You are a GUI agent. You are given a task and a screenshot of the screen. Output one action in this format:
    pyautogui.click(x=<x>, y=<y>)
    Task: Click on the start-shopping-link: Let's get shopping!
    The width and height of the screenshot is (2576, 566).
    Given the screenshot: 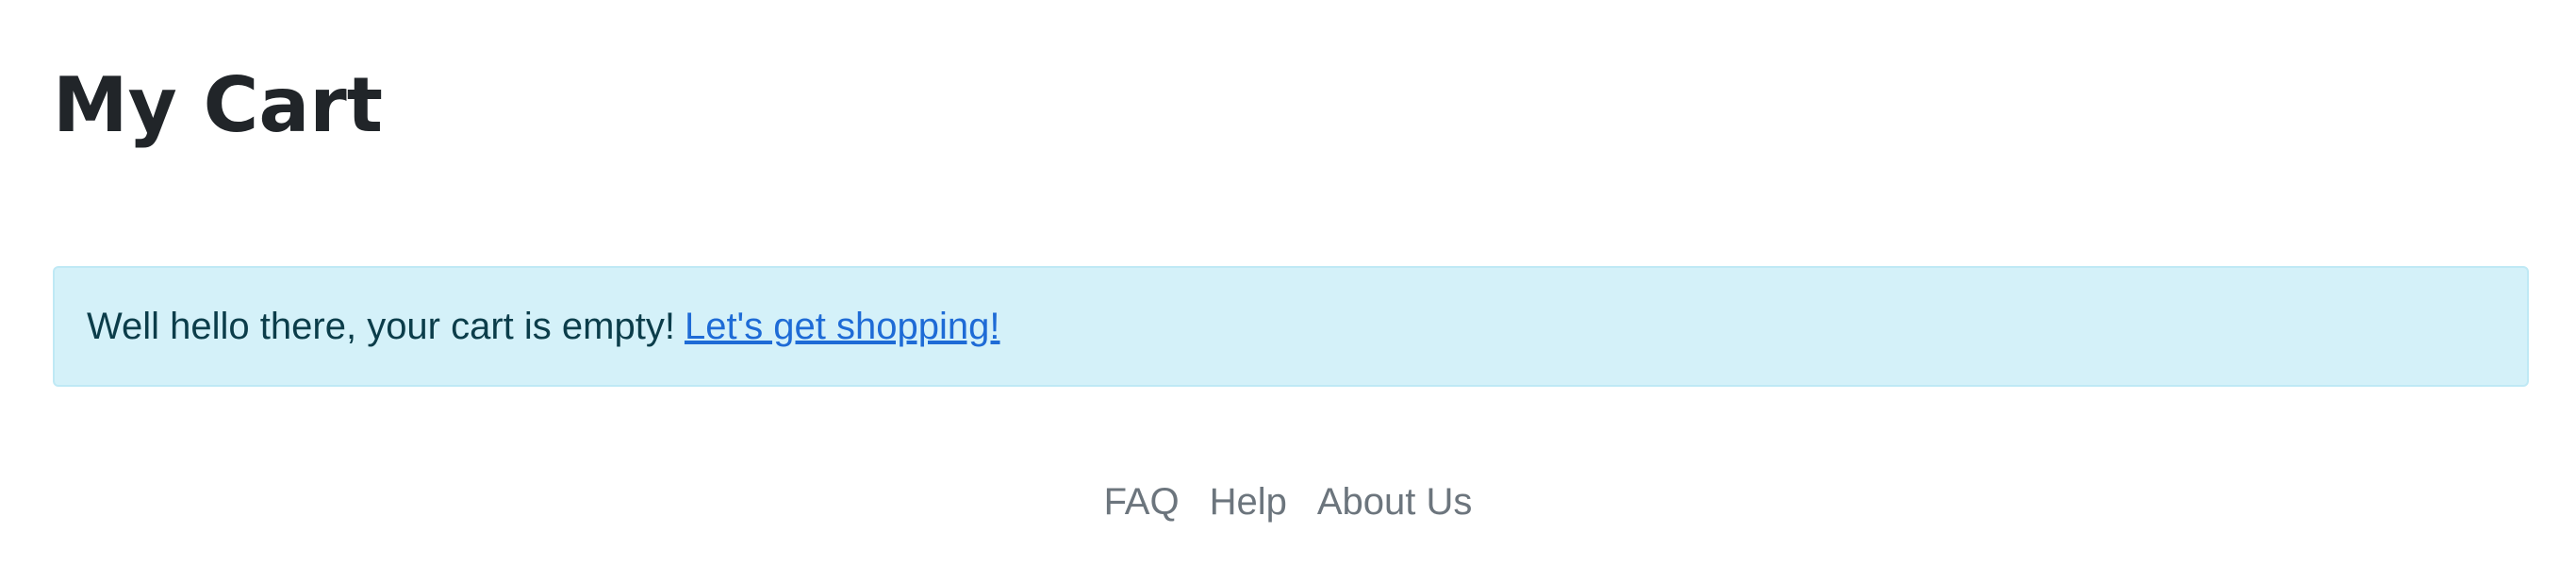 What is the action you would take?
    pyautogui.click(x=842, y=327)
    